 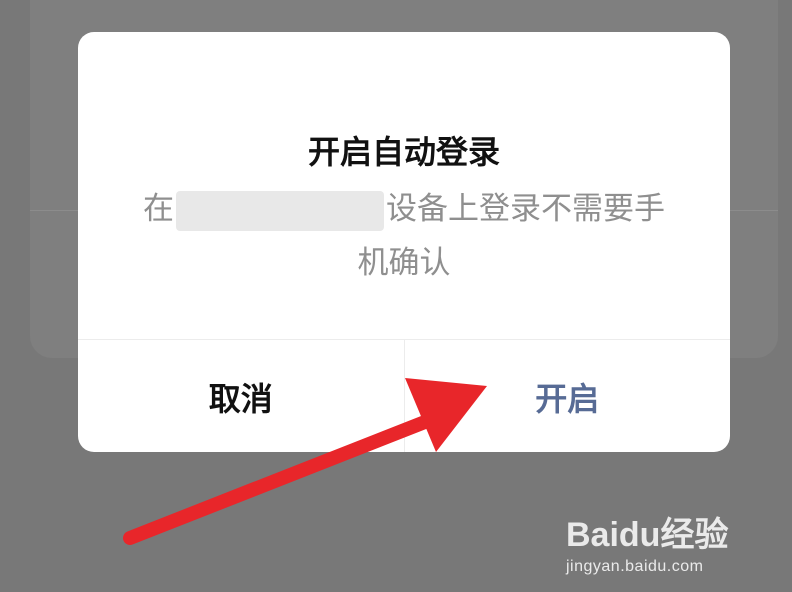 I want to click on watermark-logo: Baidu经验, so click(x=661, y=531).